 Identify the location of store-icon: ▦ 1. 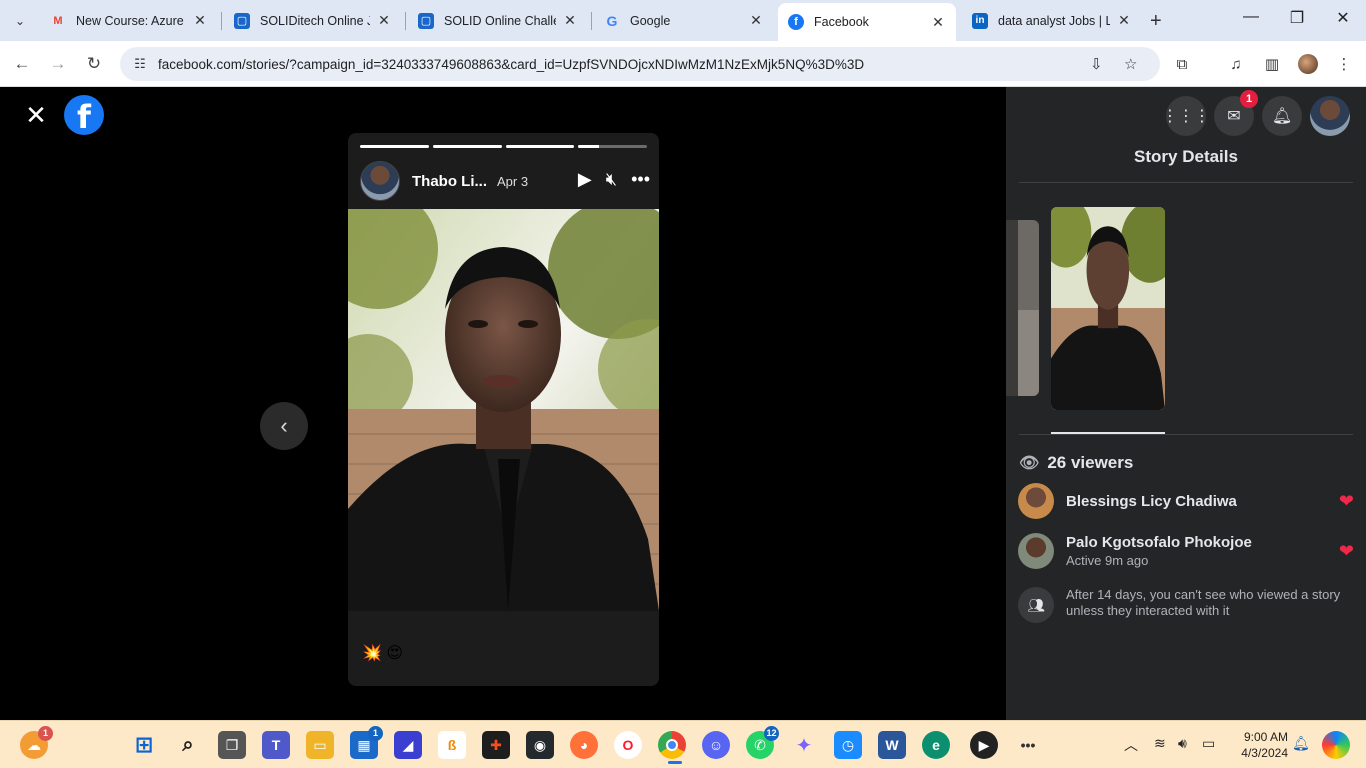
(366, 742).